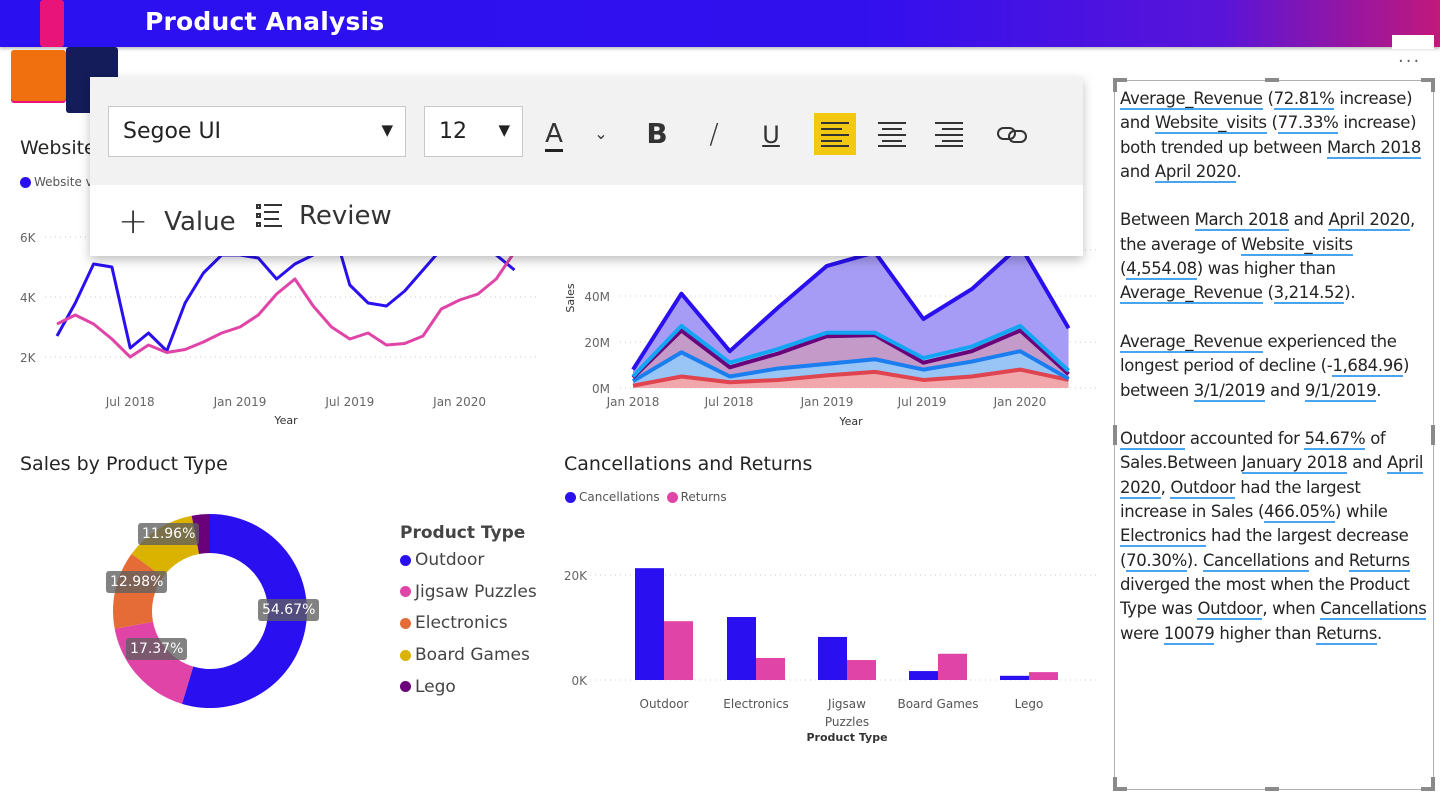 The width and height of the screenshot is (1440, 794). I want to click on add-value-button: + Value, so click(177, 221).